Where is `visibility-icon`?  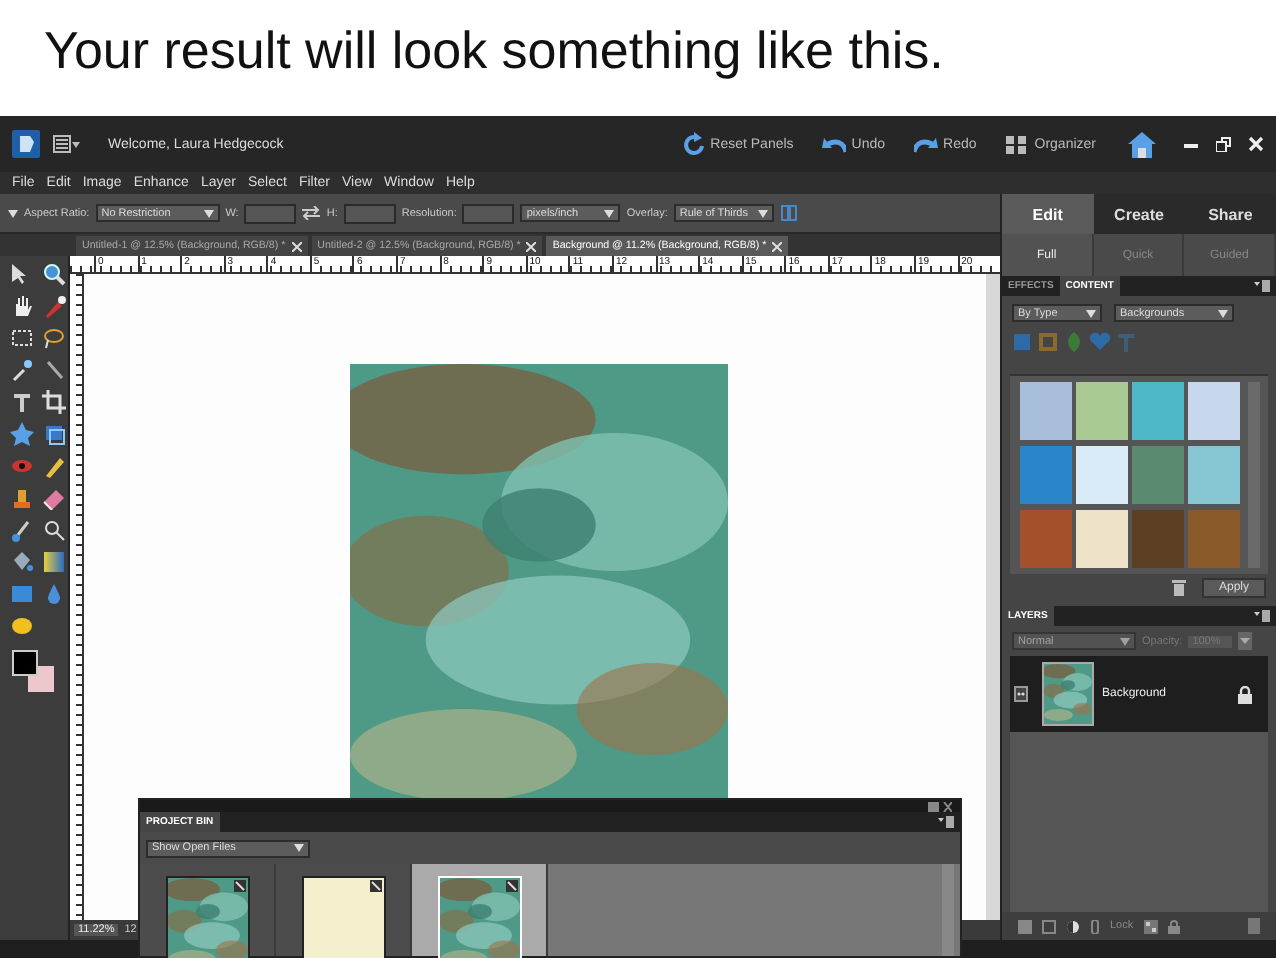 visibility-icon is located at coordinates (1021, 694).